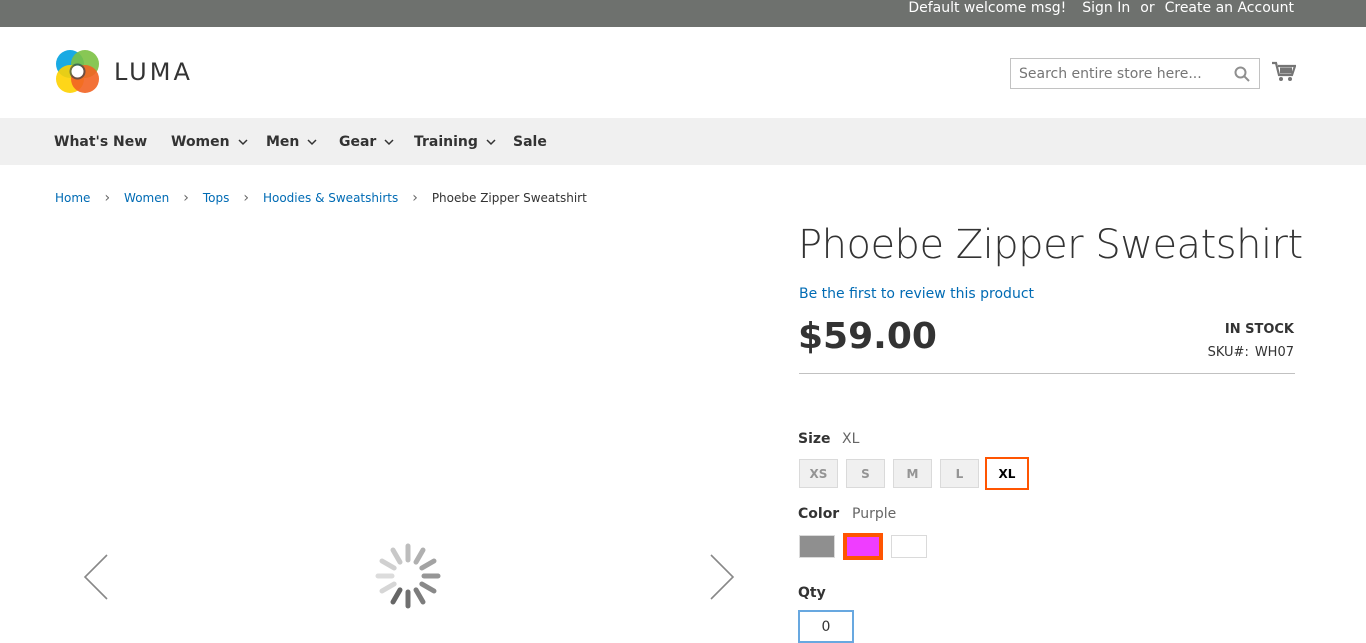  Describe the element at coordinates (1274, 352) in the screenshot. I see `sku-value: WH07` at that location.